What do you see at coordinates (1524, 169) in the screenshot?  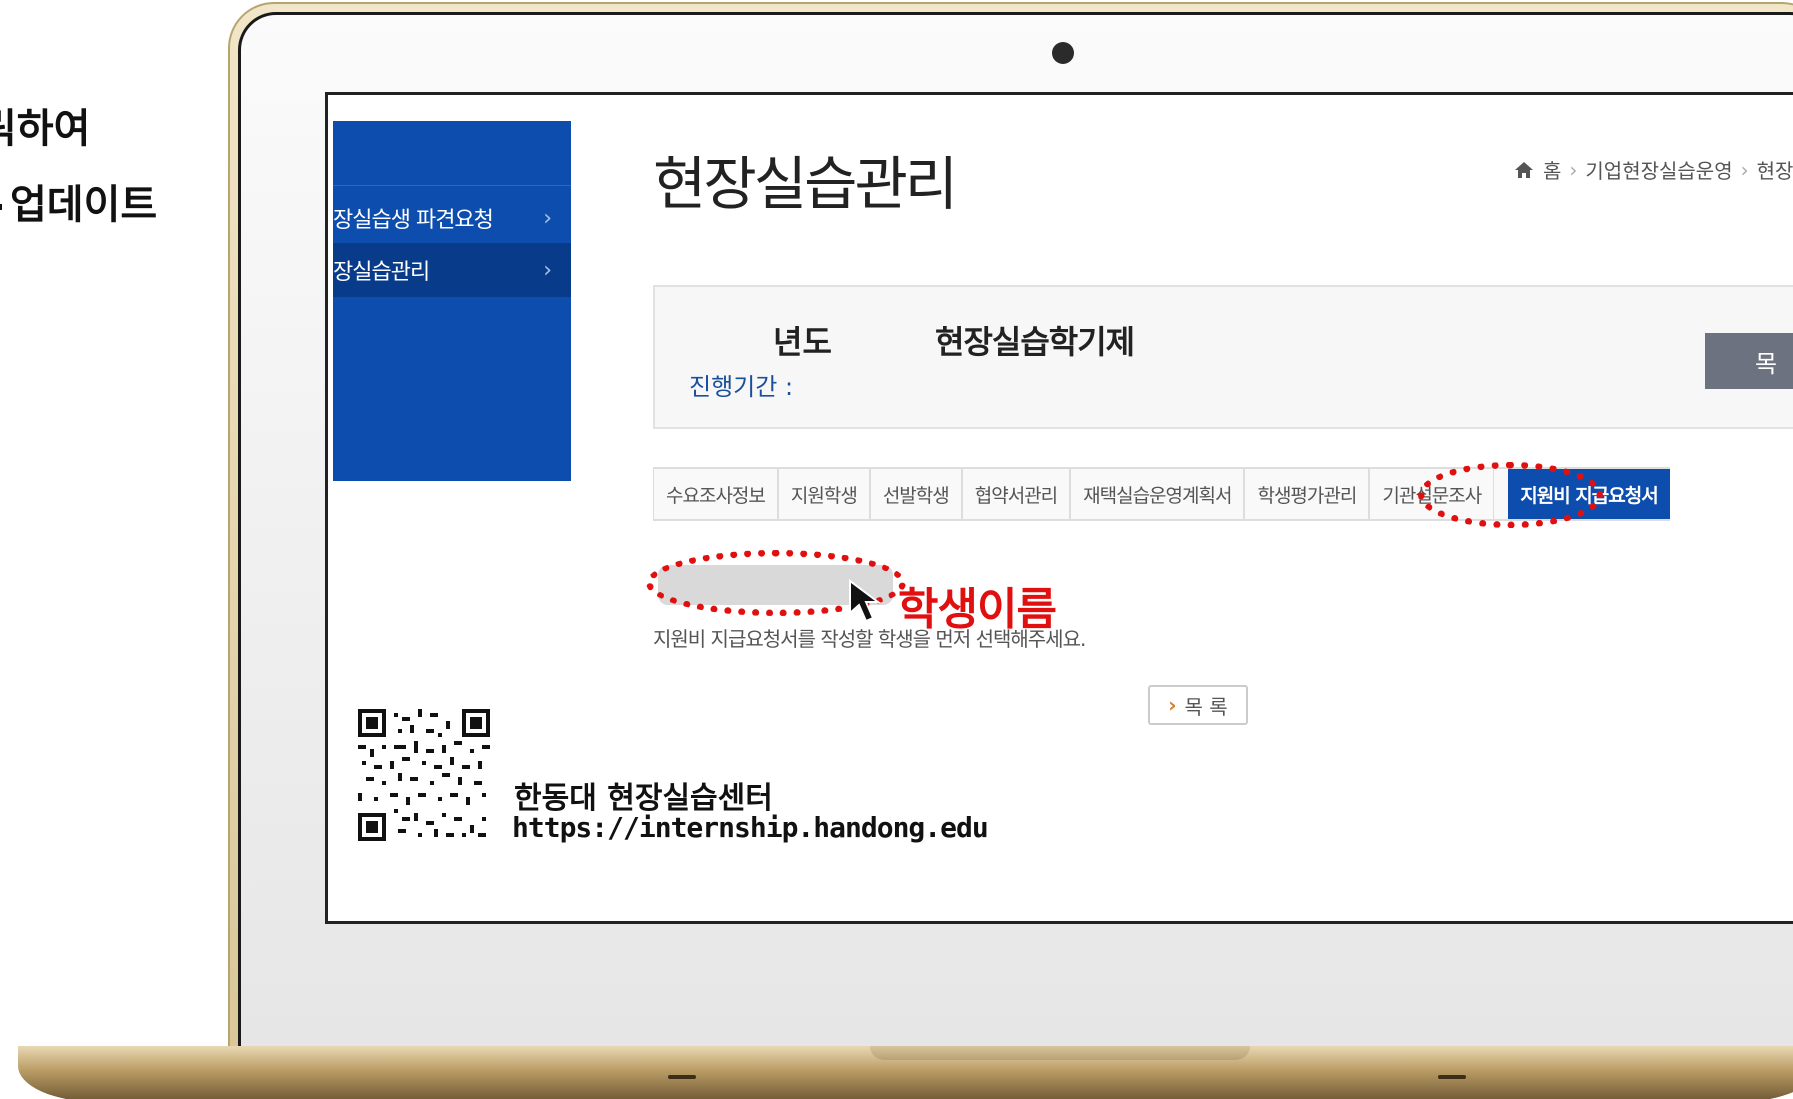 I see `home-icon` at bounding box center [1524, 169].